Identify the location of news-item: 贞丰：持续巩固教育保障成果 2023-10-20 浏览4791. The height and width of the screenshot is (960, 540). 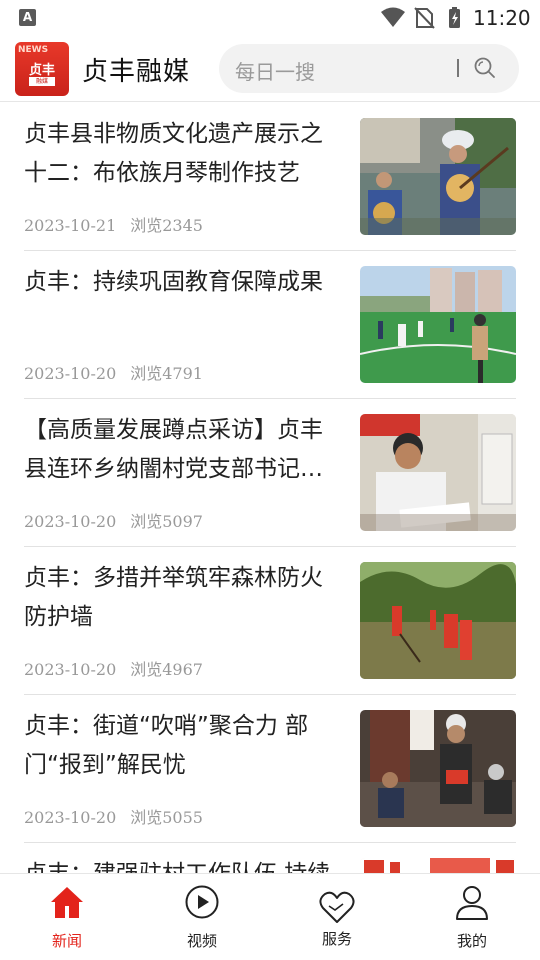
(270, 325).